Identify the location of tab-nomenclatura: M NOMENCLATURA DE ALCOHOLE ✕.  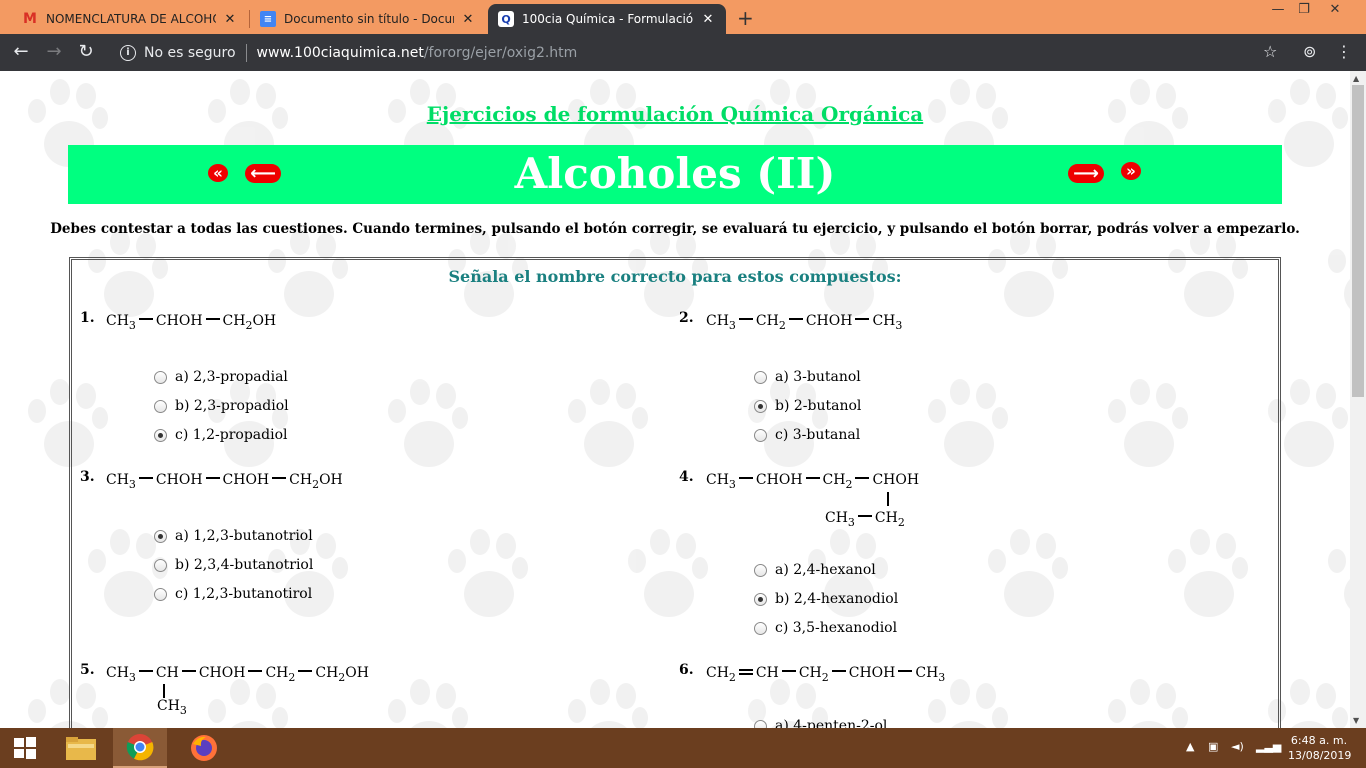
(130, 19).